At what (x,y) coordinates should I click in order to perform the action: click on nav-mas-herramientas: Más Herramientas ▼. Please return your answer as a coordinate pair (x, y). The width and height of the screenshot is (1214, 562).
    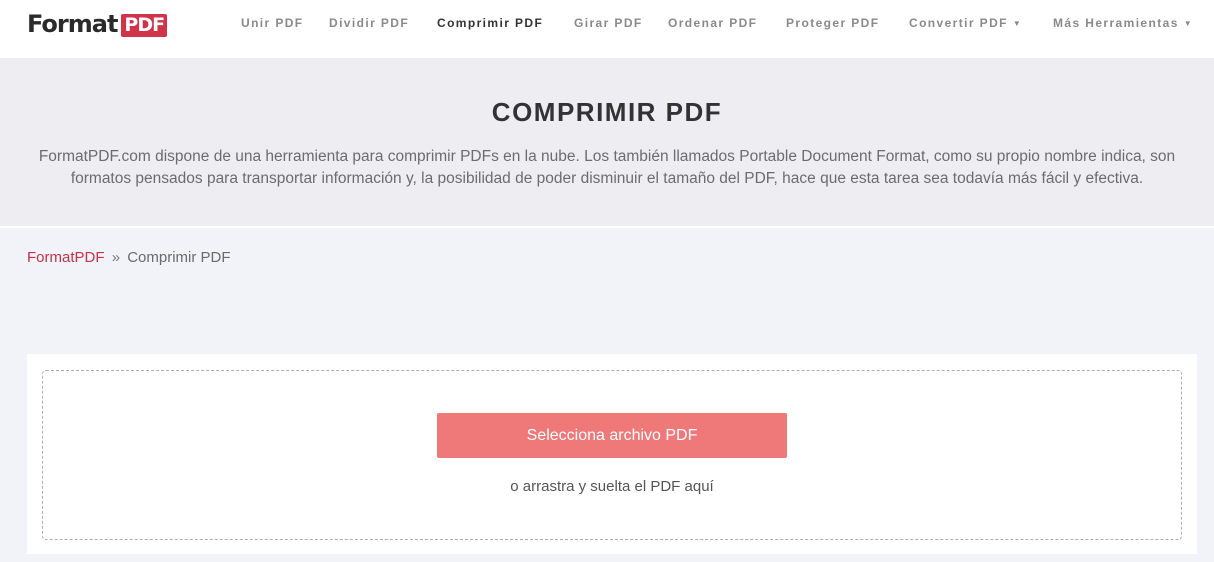
    Looking at the image, I should click on (1122, 24).